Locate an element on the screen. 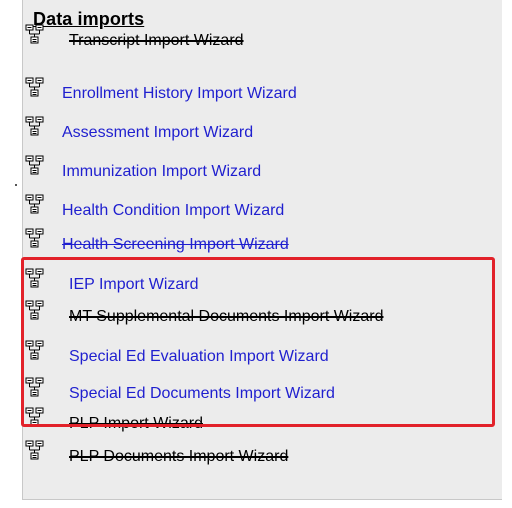  item-label: Assessment Import Wizard is located at coordinates (157, 133).